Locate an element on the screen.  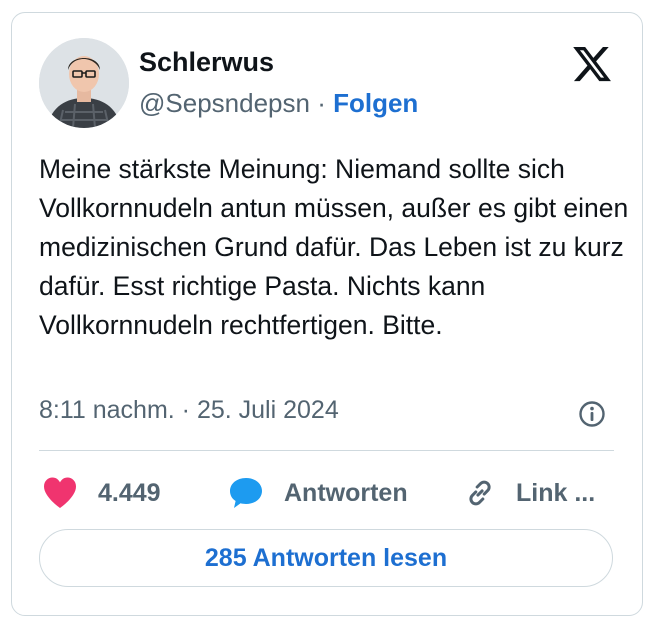
info-icon is located at coordinates (592, 414).